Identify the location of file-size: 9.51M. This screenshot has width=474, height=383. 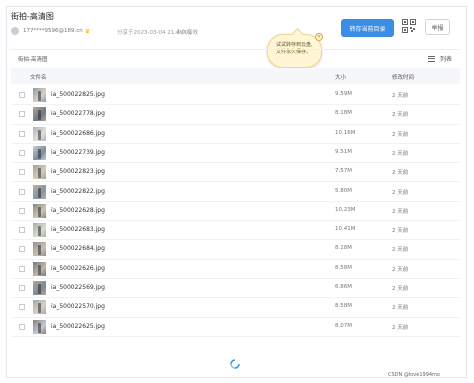
(343, 151).